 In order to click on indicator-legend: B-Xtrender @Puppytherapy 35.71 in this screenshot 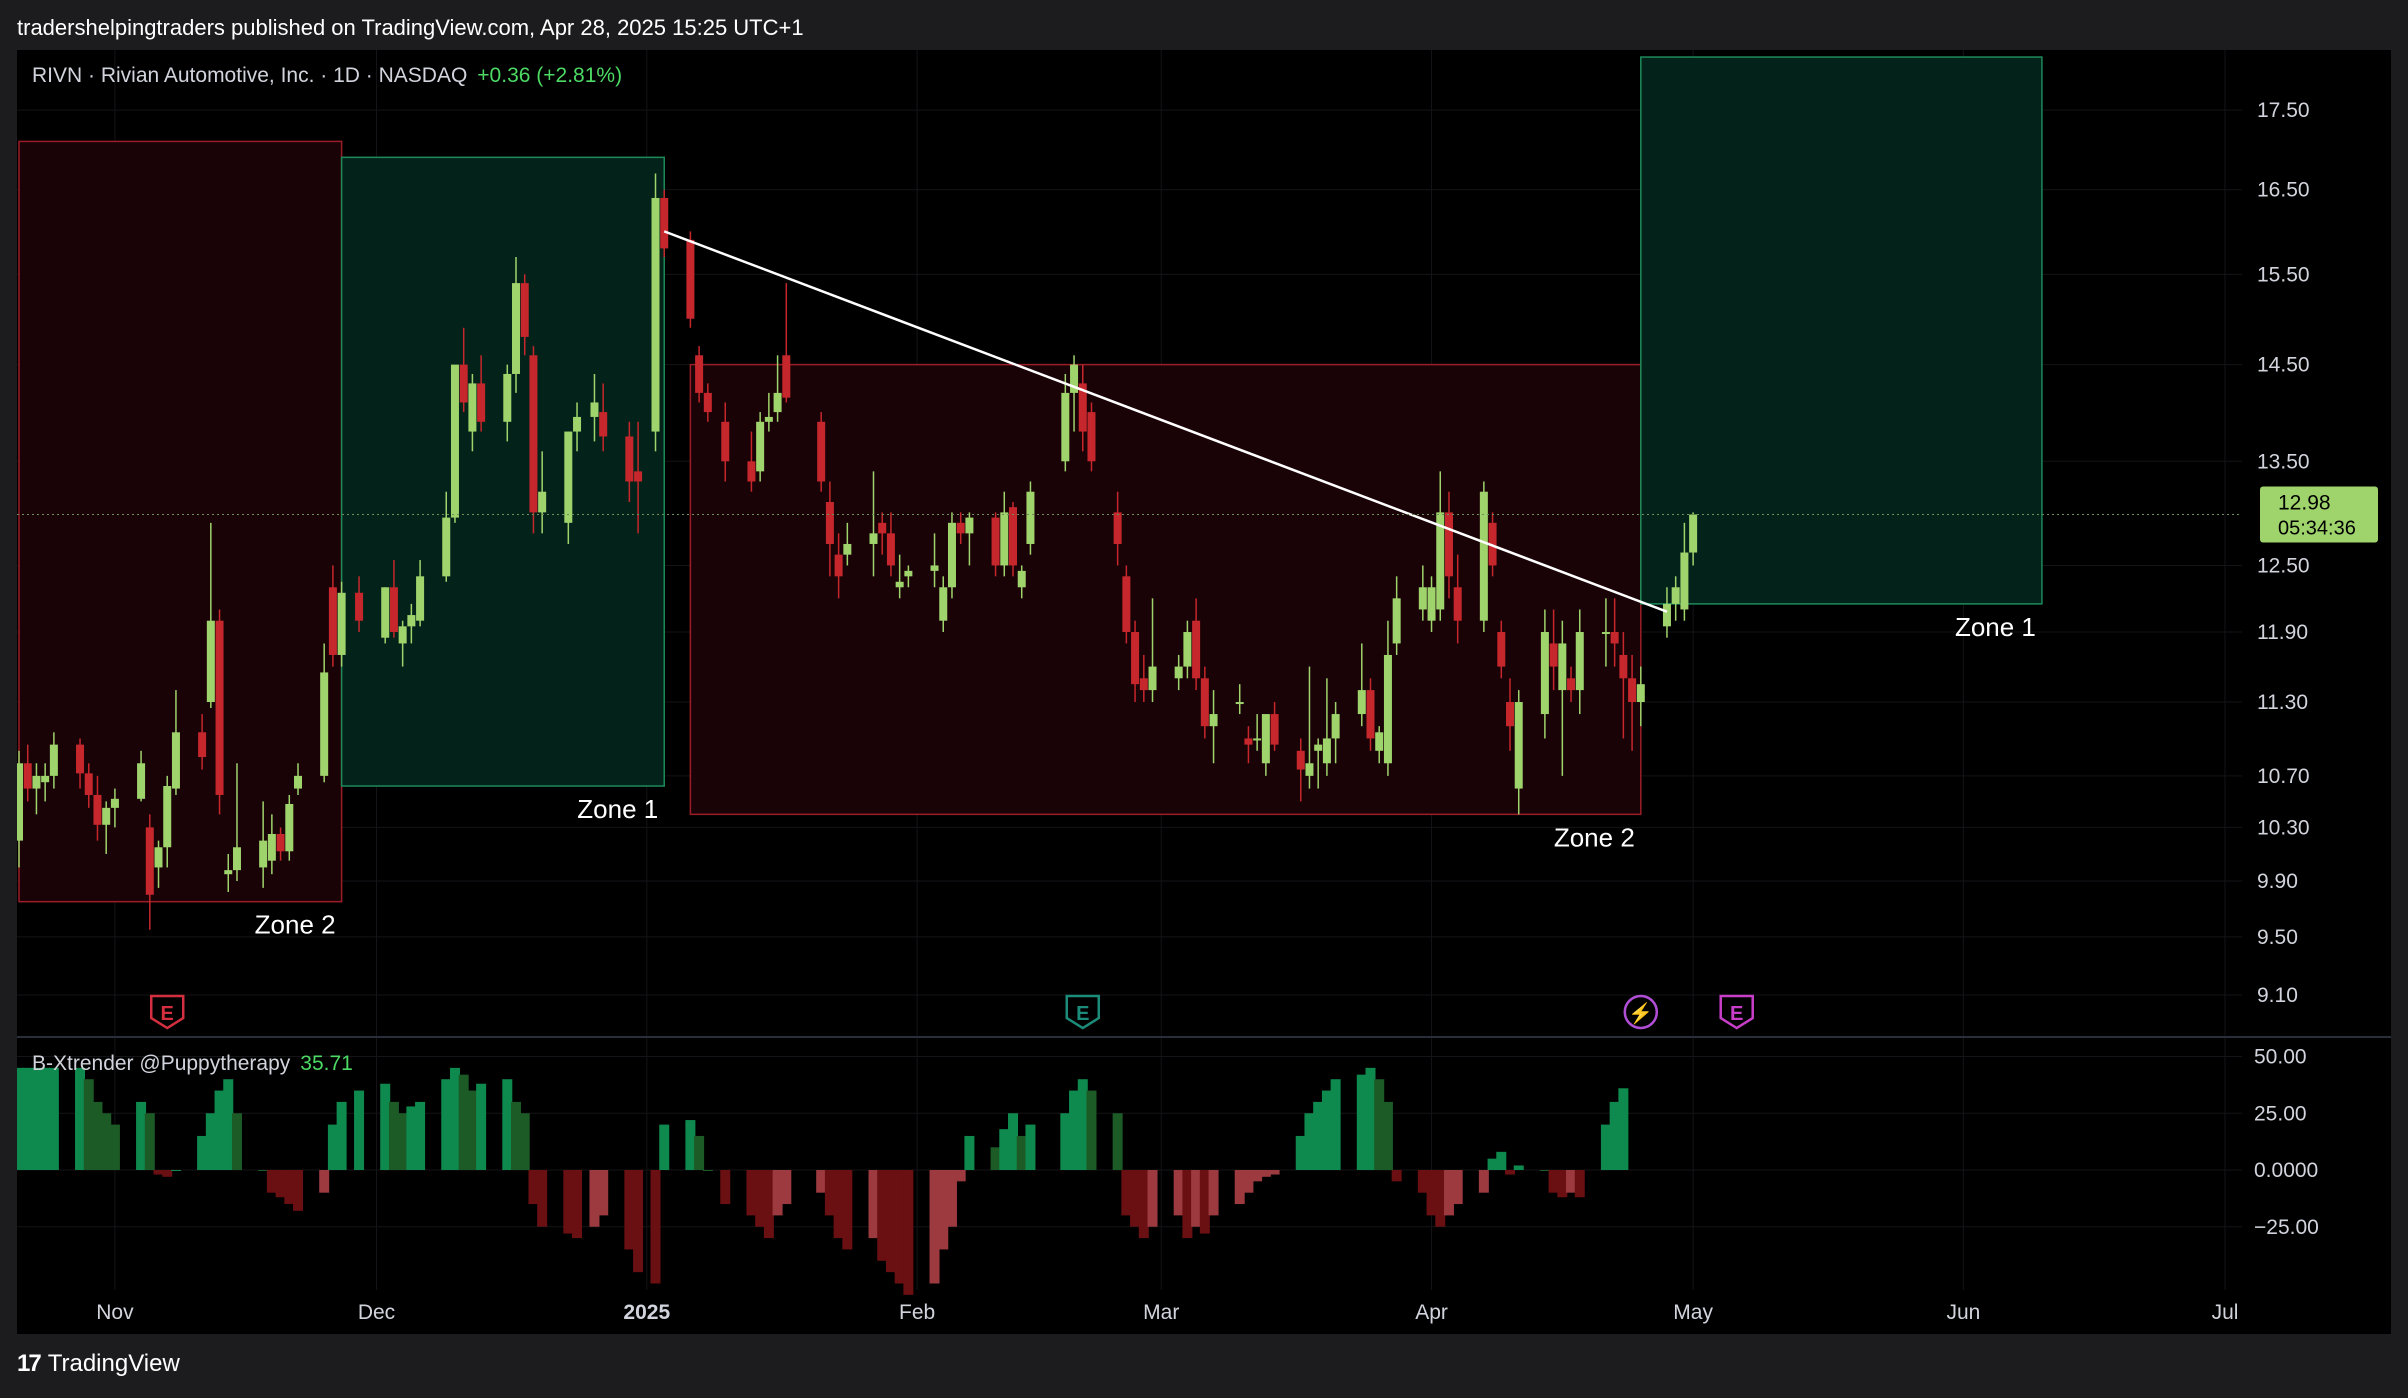, I will do `click(192, 1064)`.